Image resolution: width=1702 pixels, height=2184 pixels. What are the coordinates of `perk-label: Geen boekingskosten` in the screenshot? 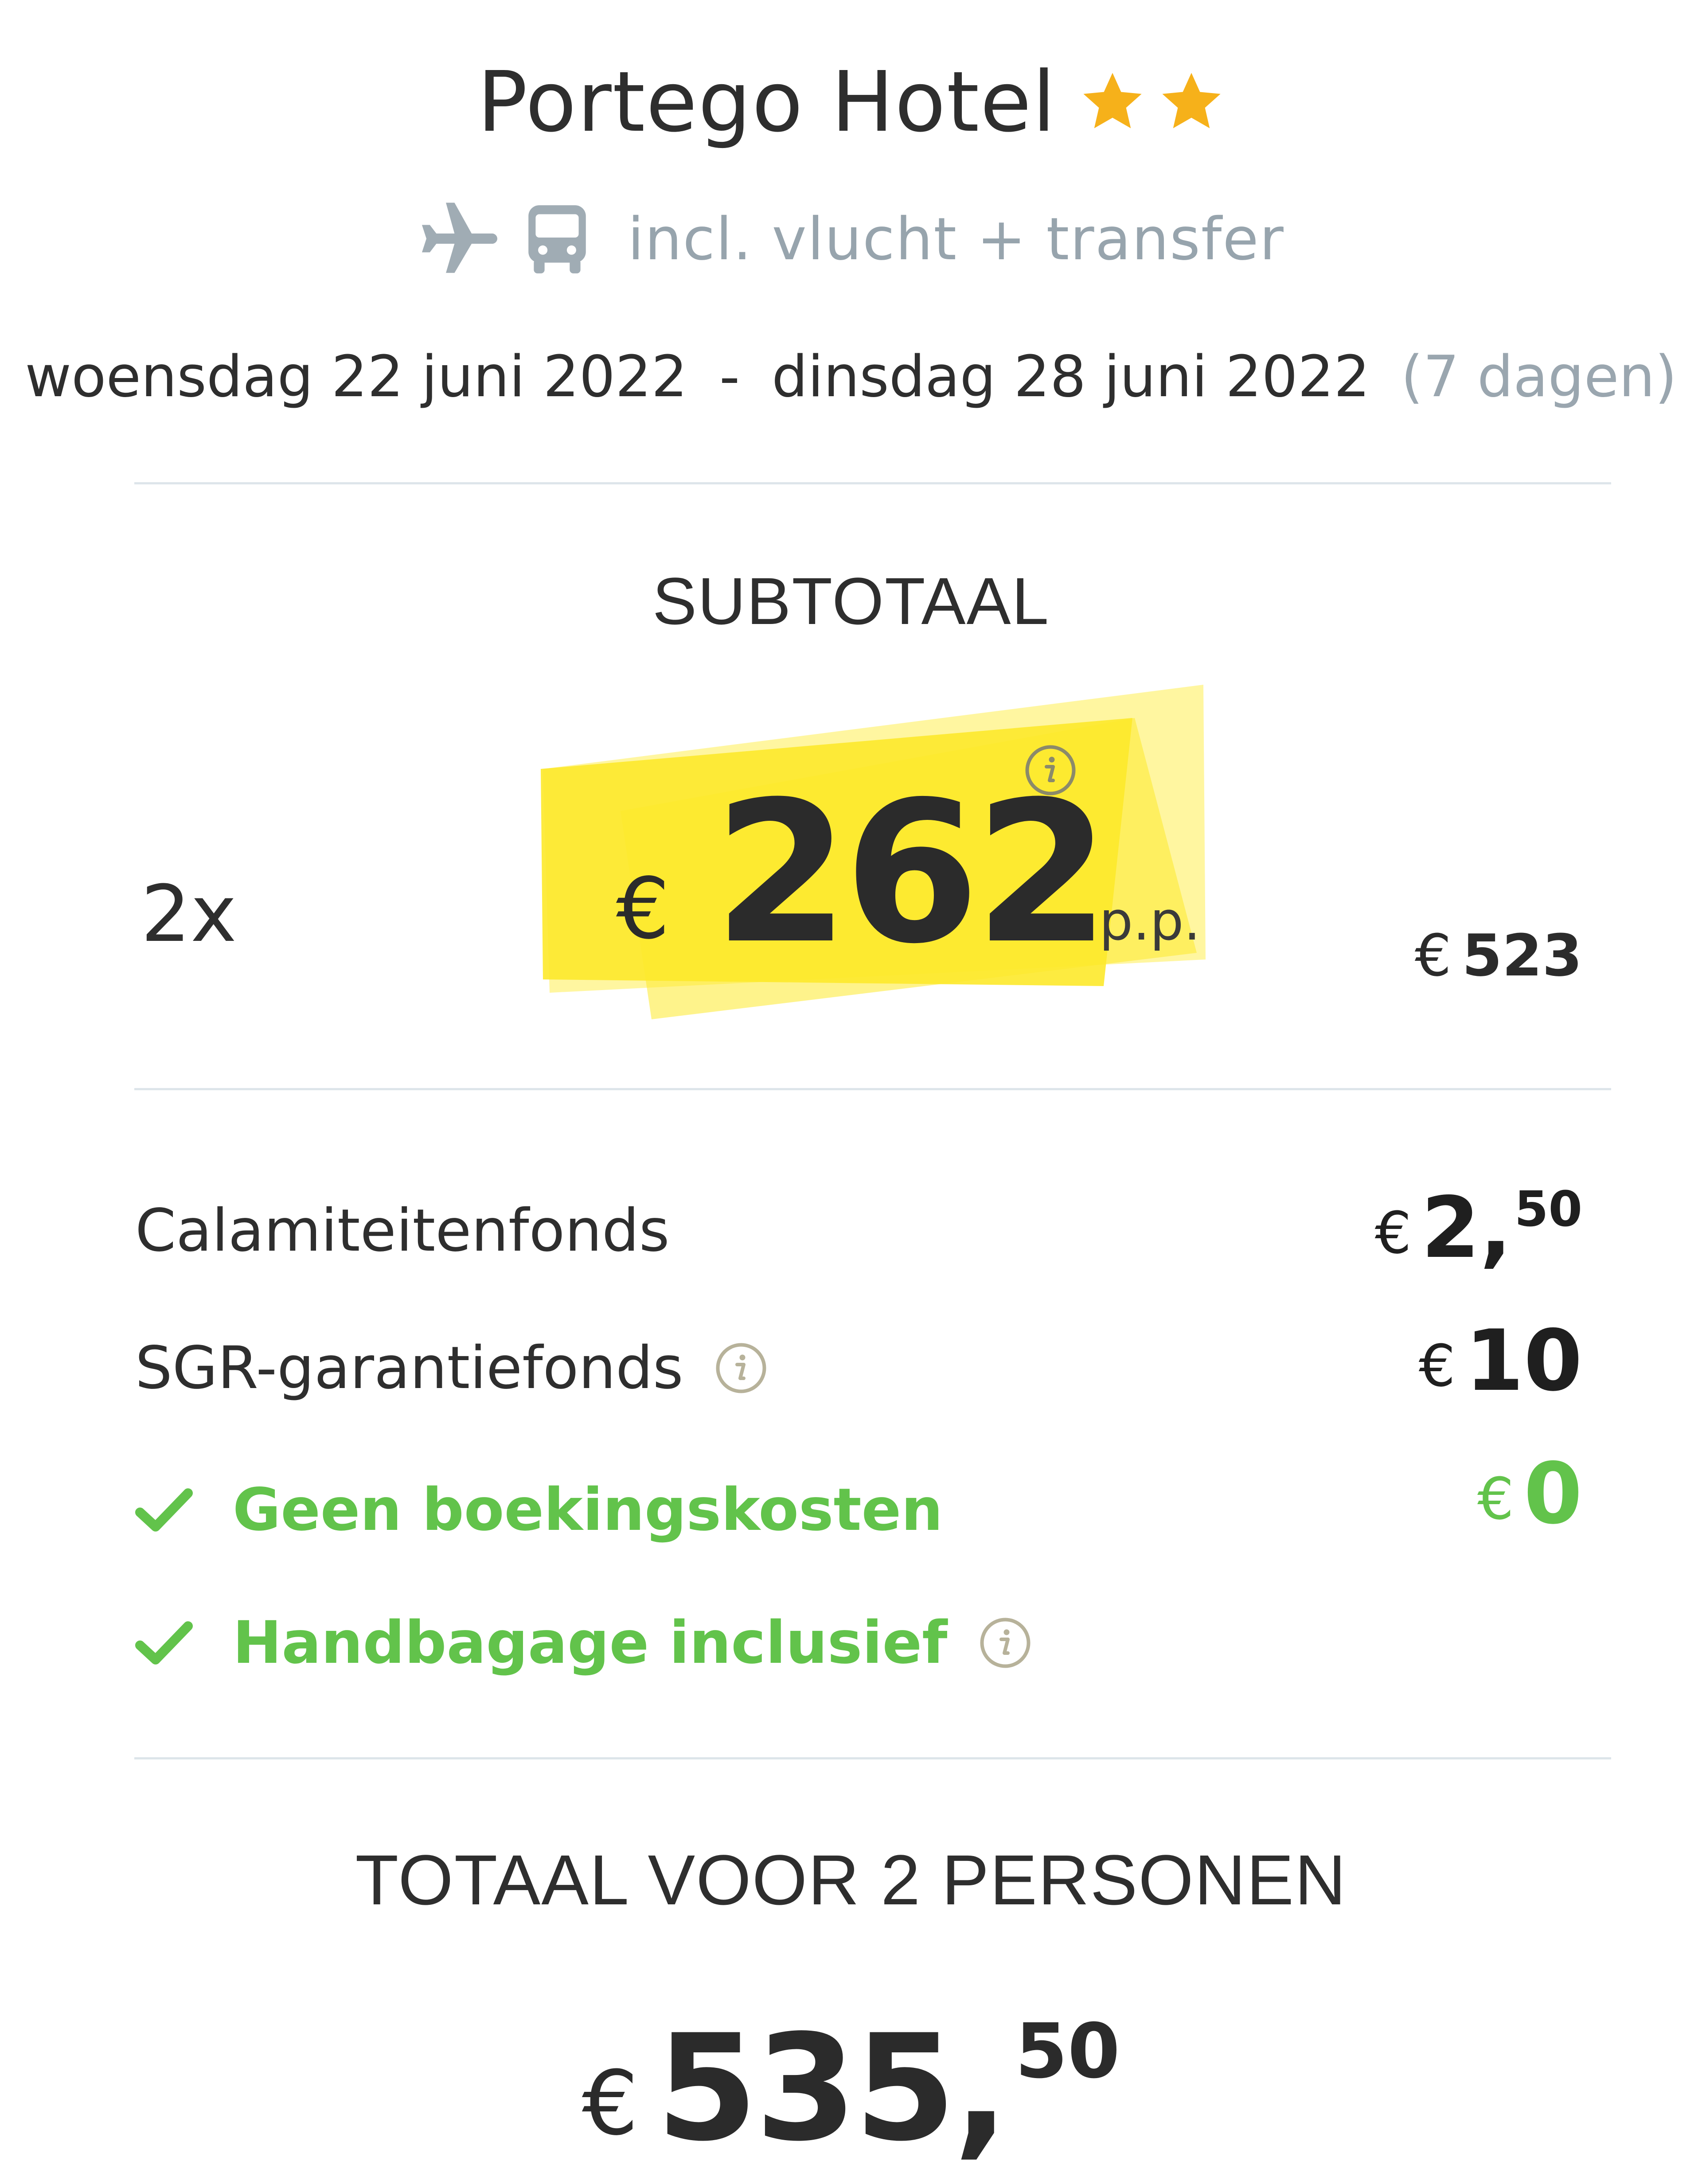 It's located at (588, 1510).